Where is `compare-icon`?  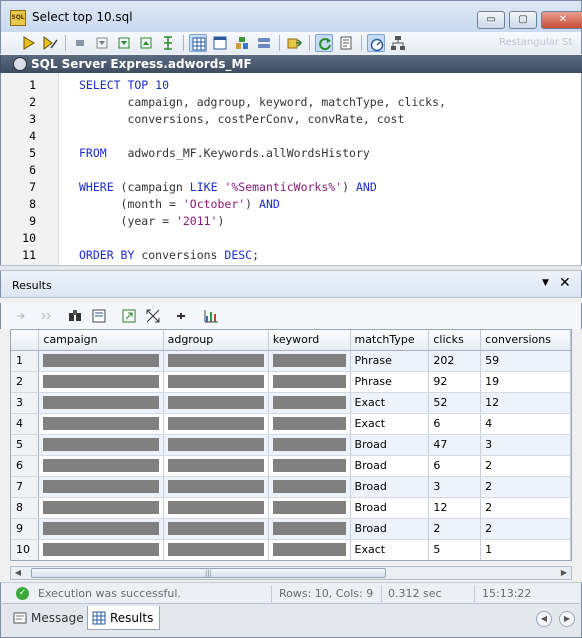
compare-icon is located at coordinates (242, 43).